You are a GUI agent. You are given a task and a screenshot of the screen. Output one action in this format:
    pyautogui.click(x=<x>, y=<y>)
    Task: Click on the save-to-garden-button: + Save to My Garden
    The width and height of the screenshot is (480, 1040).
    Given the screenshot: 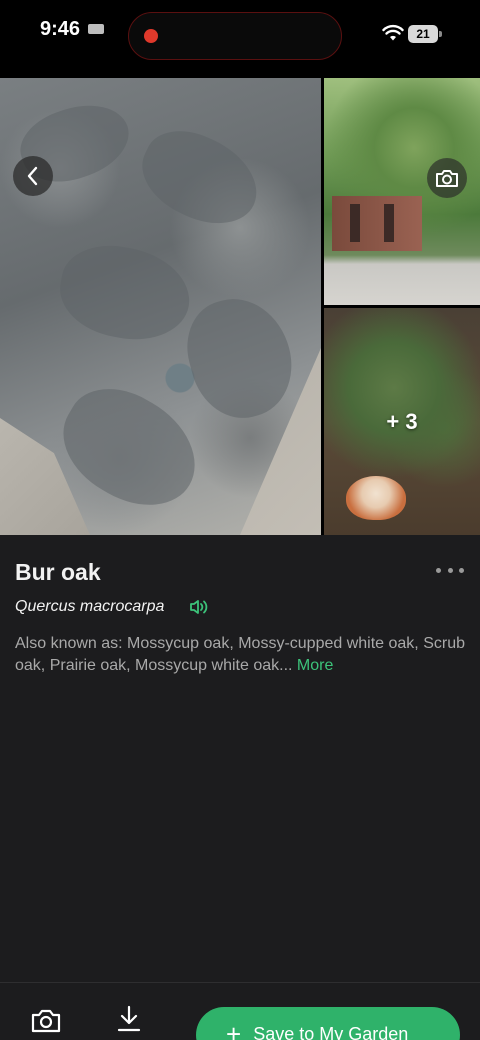 What is the action you would take?
    pyautogui.click(x=328, y=1023)
    